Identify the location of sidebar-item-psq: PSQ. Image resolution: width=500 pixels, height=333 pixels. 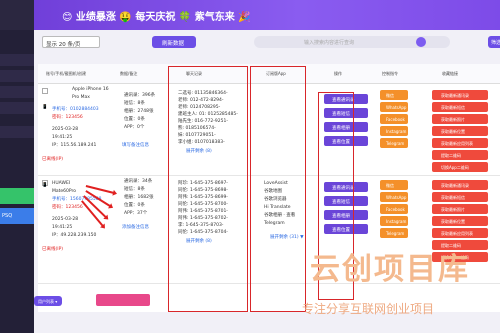
(17, 216).